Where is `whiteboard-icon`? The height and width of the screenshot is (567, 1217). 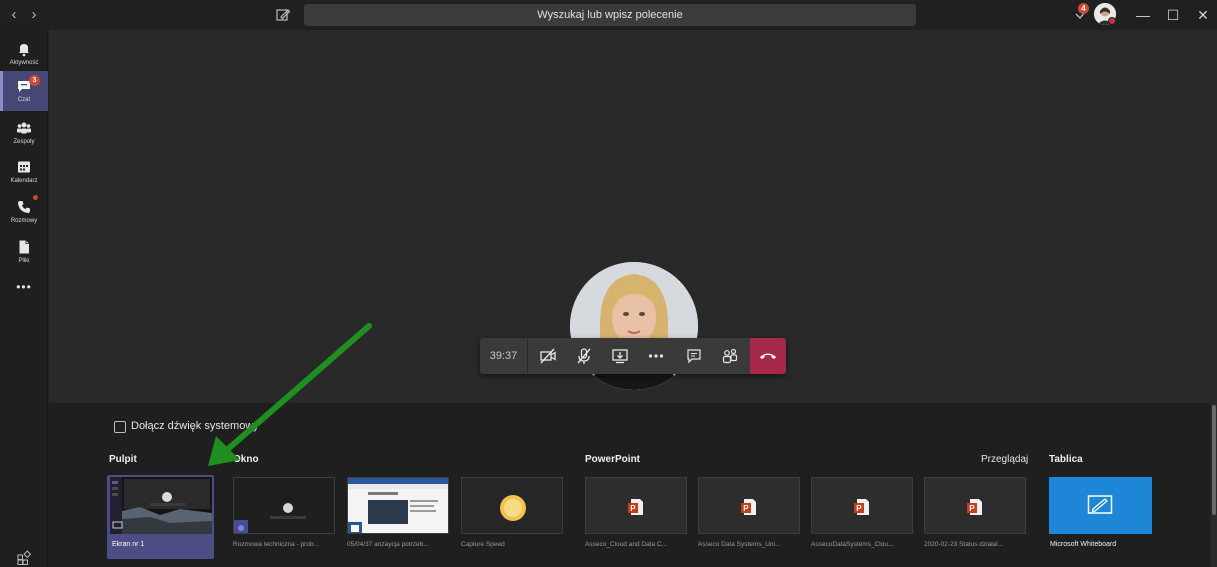
whiteboard-icon is located at coordinates (1100, 507).